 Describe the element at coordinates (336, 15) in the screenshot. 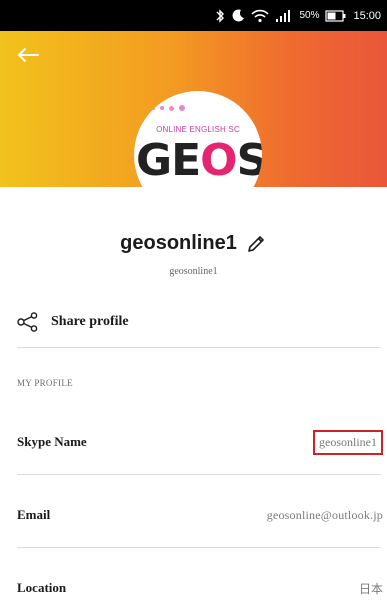

I see `battery-icon` at that location.